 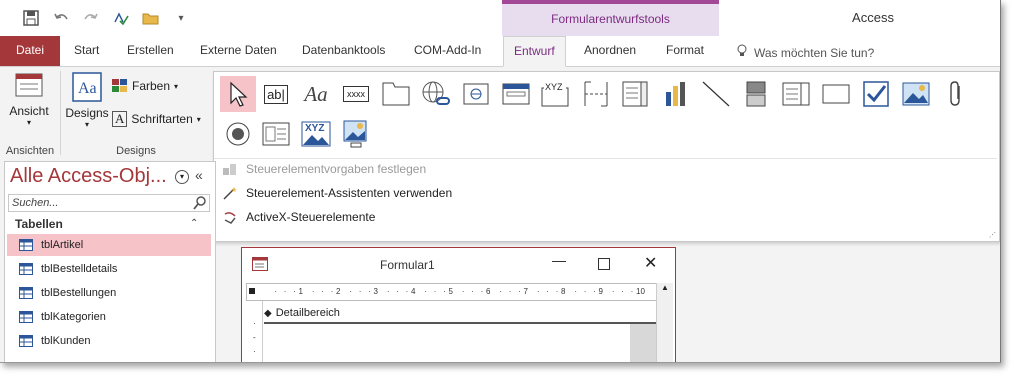 What do you see at coordinates (254, 337) in the screenshot?
I see `ruler-tick: -` at bounding box center [254, 337].